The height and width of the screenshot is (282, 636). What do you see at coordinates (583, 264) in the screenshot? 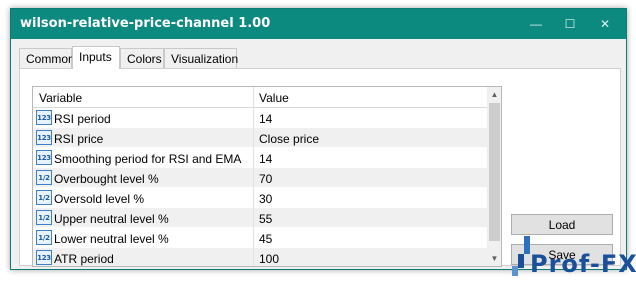
I see `watermark-text: Prof-FX` at bounding box center [583, 264].